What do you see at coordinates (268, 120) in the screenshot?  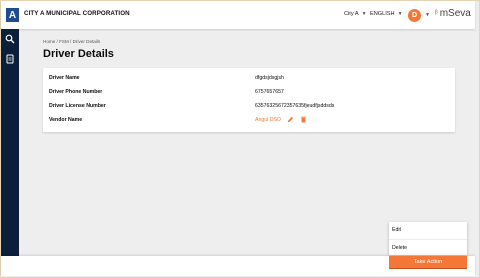 I see `vendor-link: Angul DSO` at bounding box center [268, 120].